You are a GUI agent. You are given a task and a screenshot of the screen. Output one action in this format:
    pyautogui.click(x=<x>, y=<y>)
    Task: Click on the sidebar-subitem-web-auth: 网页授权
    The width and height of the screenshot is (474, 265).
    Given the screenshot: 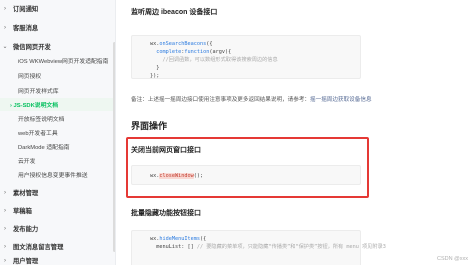 What is the action you would take?
    pyautogui.click(x=57, y=75)
    